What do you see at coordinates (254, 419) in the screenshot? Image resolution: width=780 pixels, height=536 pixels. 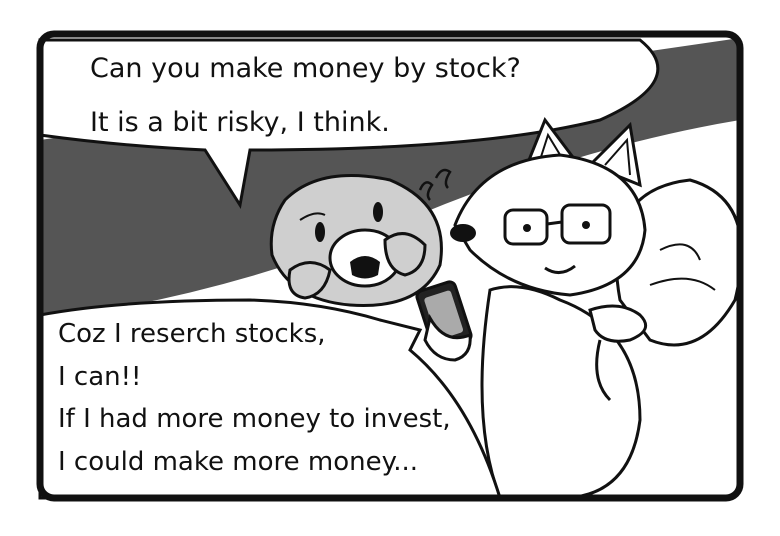 I see `speech-bottom-line-3: If I had more money to invest,` at bounding box center [254, 419].